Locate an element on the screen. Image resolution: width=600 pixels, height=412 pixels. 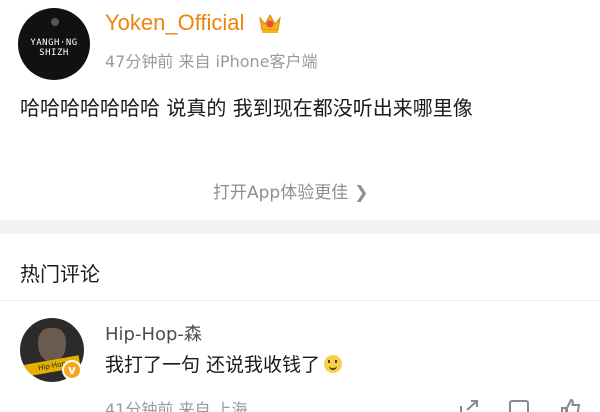
avatar-logo-text: YANGH·NG SHIZH is located at coordinates (54, 48).